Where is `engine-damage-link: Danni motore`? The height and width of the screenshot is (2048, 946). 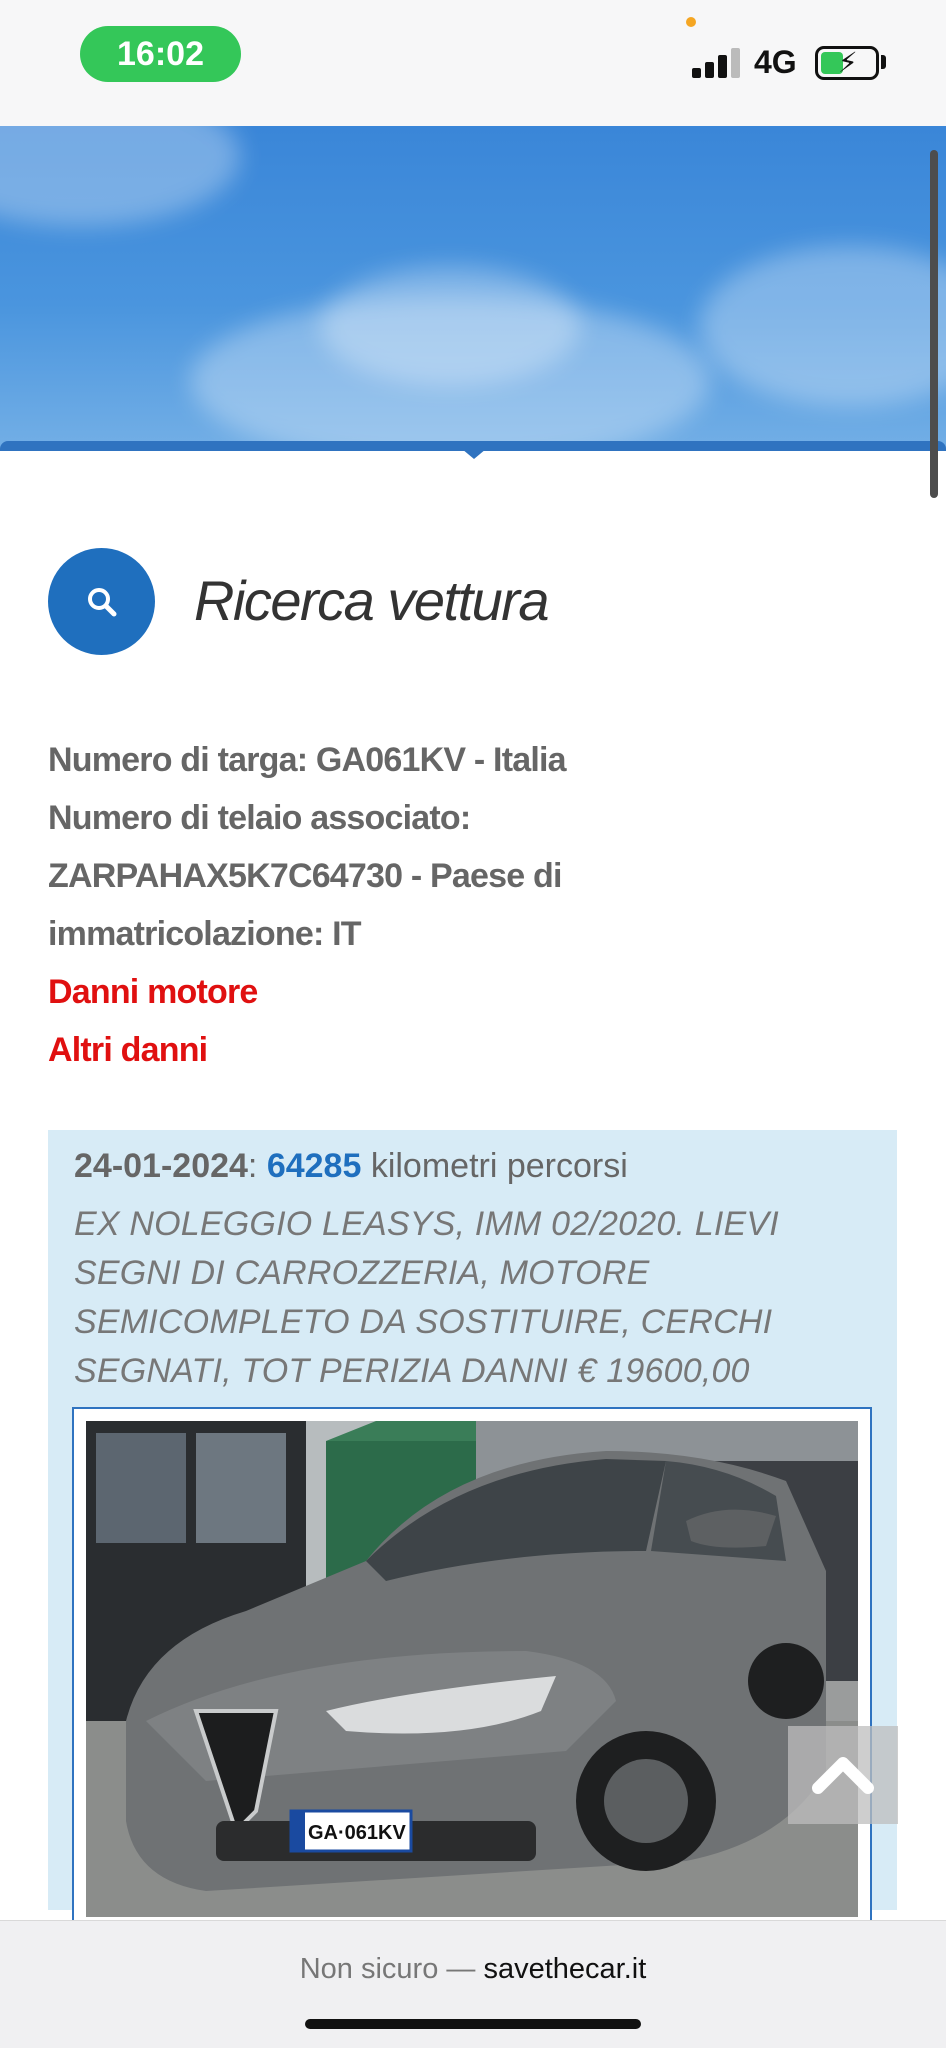 engine-damage-link: Danni motore is located at coordinates (368, 992).